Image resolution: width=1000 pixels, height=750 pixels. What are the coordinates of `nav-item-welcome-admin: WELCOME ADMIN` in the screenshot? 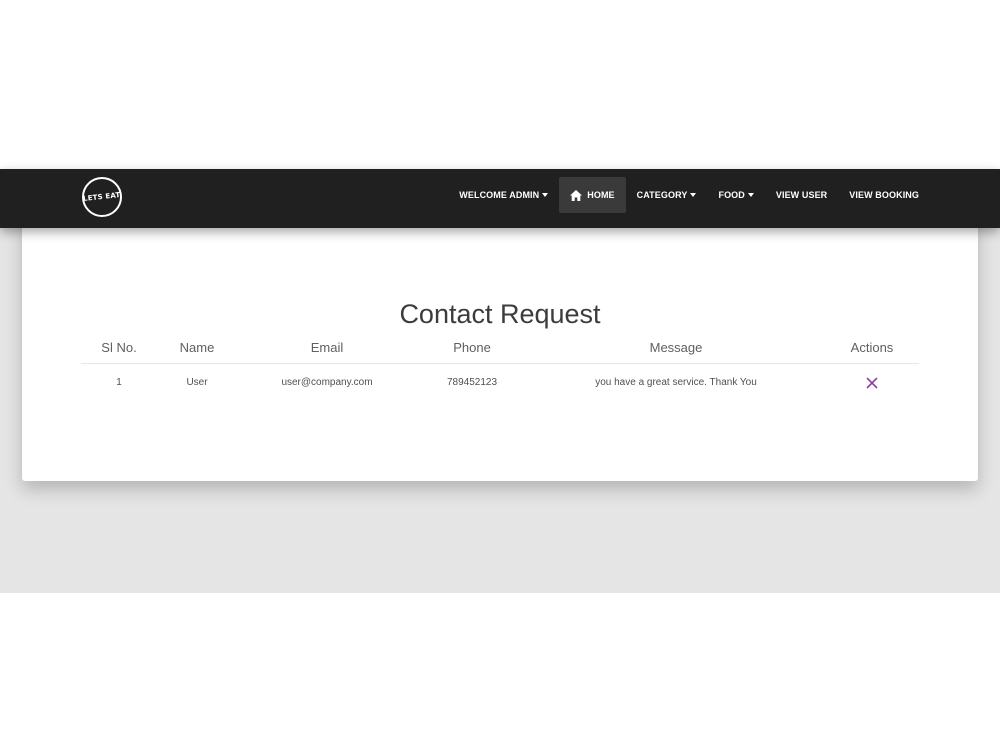 It's located at (503, 195).